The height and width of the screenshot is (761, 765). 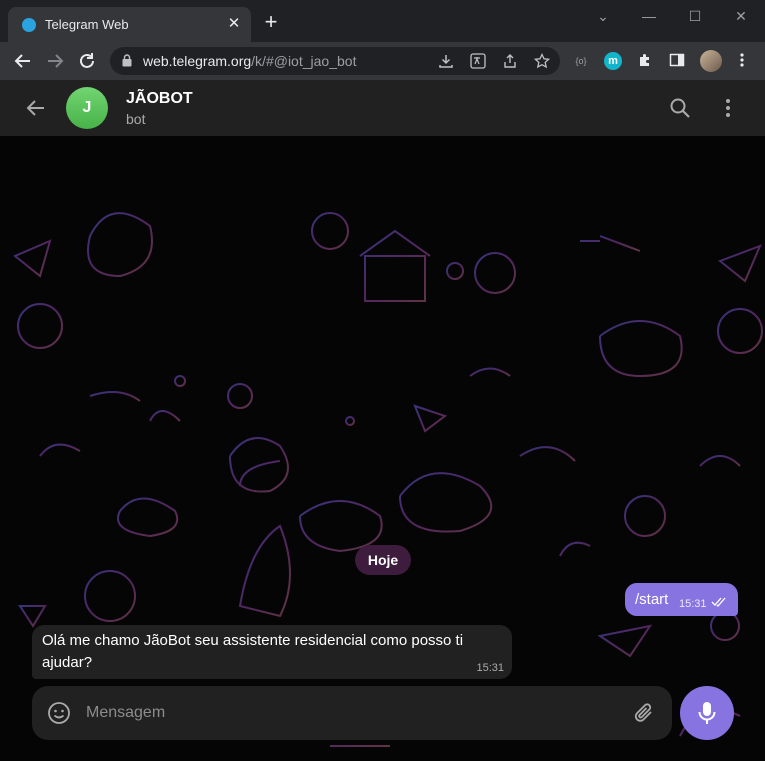 I want to click on chat-avatar: J, so click(x=87, y=108).